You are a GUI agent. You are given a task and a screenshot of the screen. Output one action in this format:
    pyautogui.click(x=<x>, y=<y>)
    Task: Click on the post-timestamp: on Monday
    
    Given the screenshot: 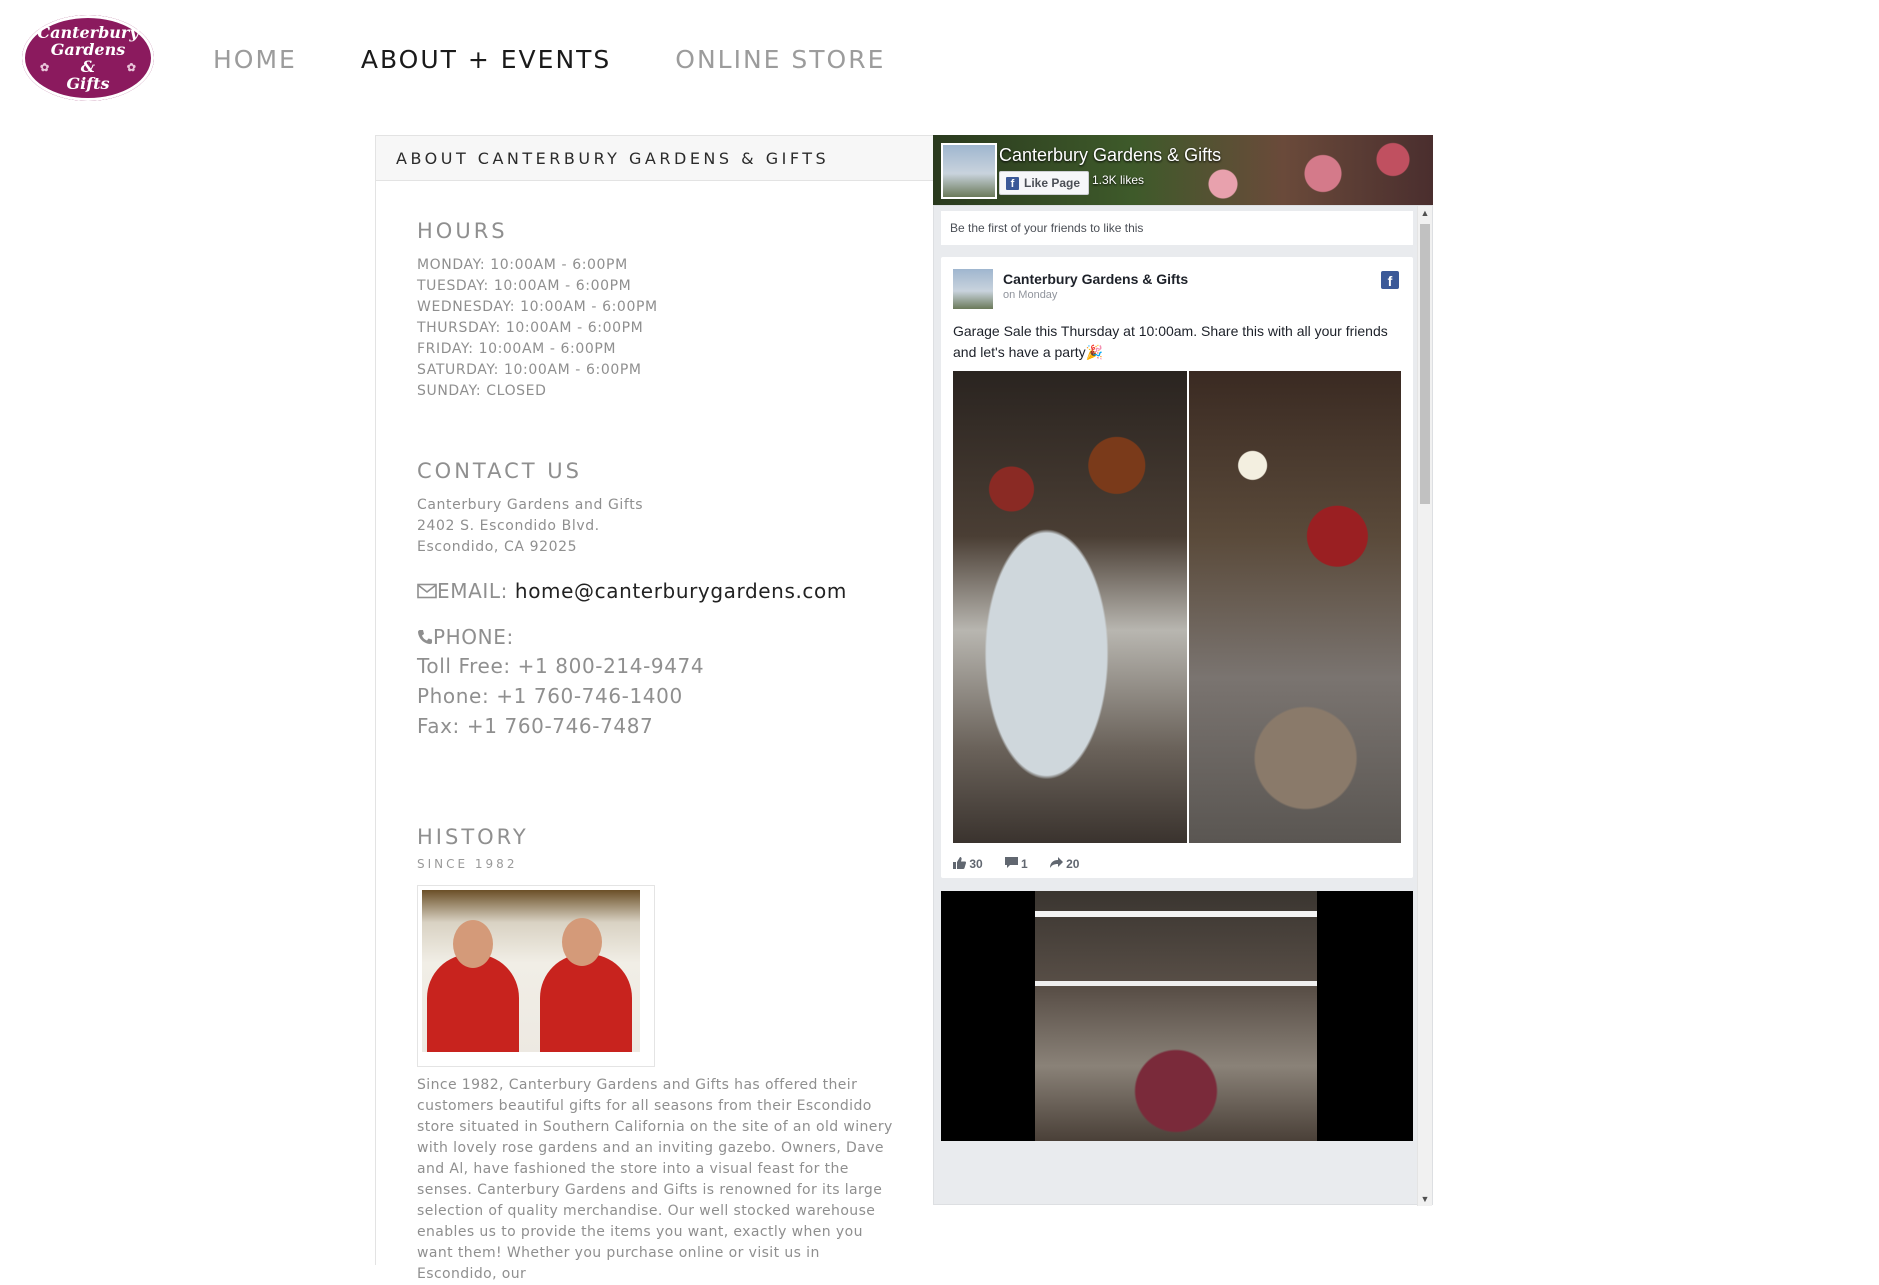 What is the action you would take?
    pyautogui.click(x=1030, y=295)
    